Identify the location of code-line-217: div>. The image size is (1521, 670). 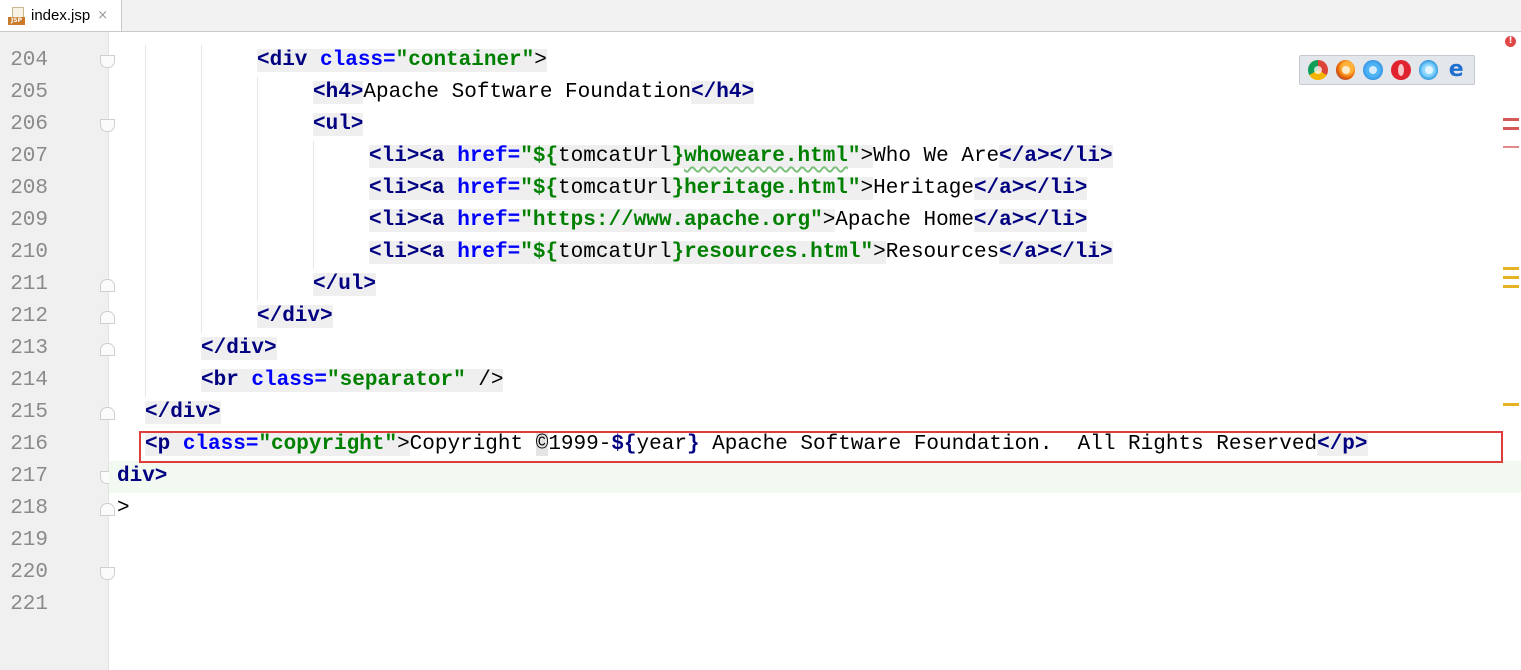
(815, 477).